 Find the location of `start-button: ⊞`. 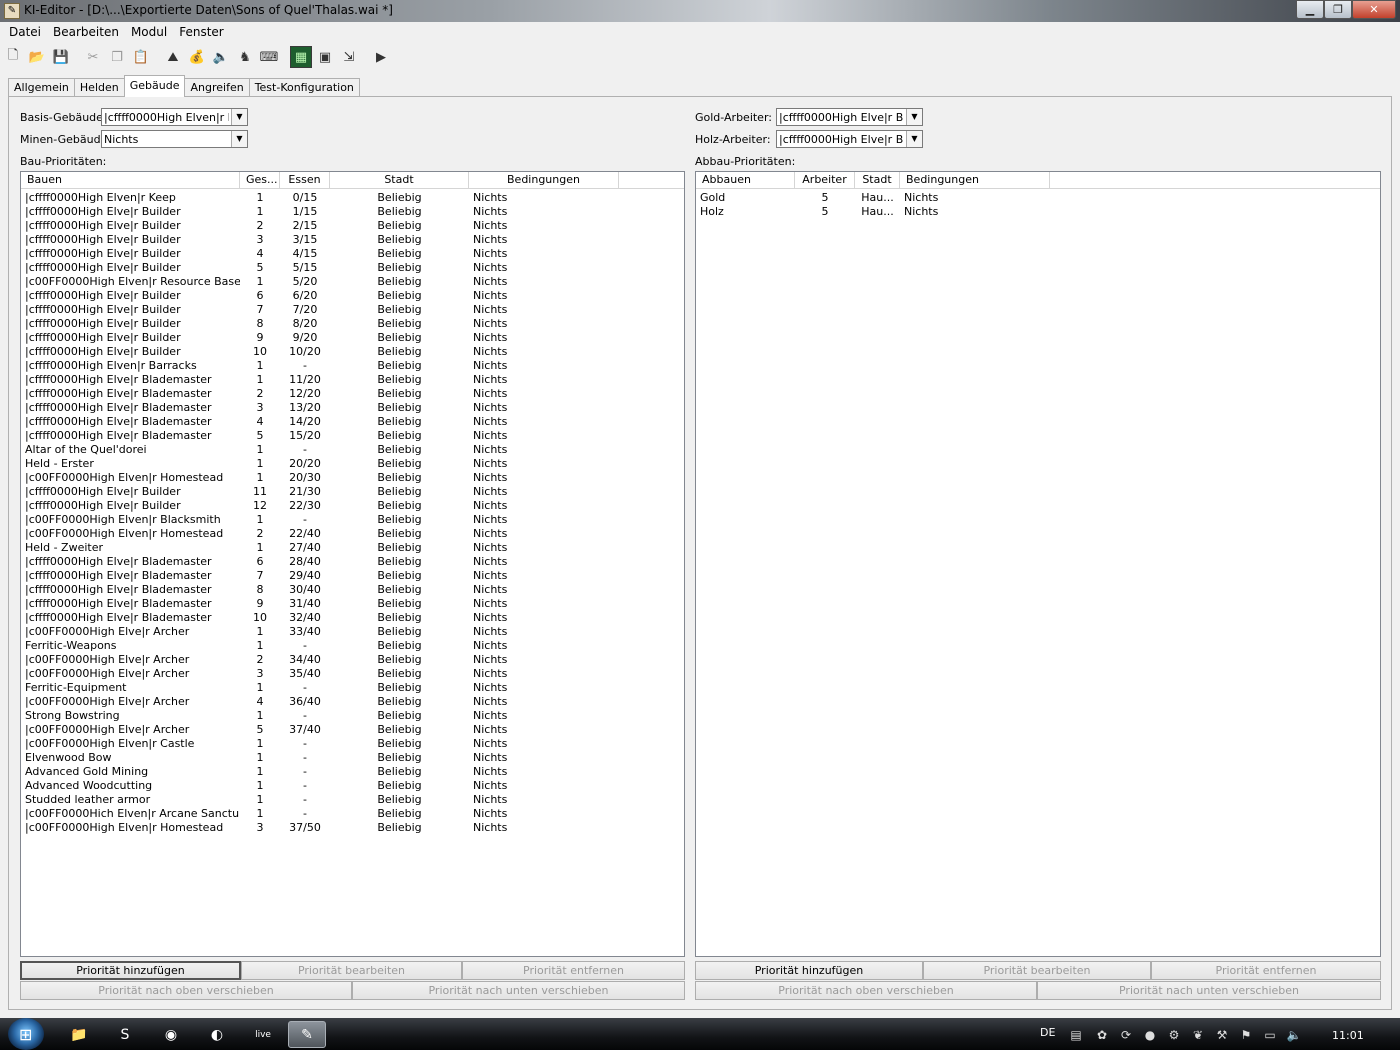

start-button: ⊞ is located at coordinates (26, 1034).